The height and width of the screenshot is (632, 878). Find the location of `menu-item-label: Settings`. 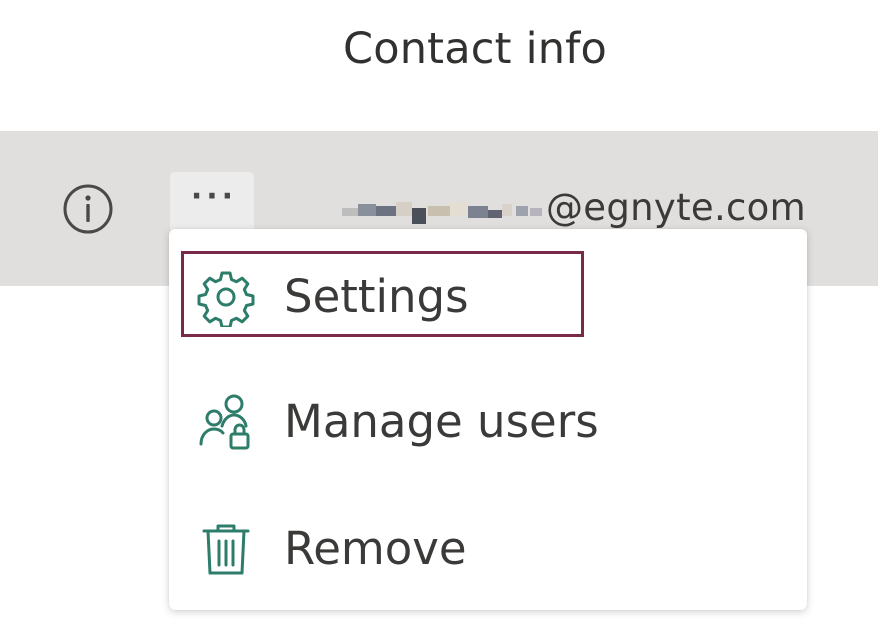

menu-item-label: Settings is located at coordinates (376, 296).